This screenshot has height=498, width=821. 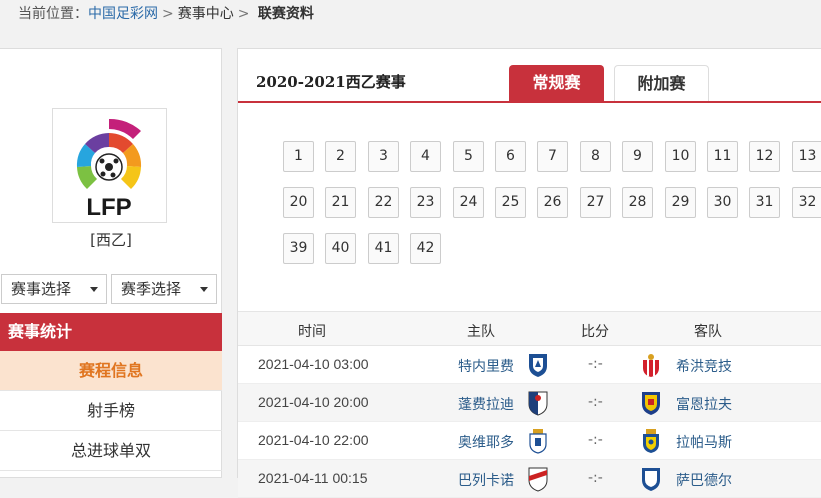 What do you see at coordinates (111, 411) in the screenshot?
I see `sidebar-item-top-scorers: 射手榜` at bounding box center [111, 411].